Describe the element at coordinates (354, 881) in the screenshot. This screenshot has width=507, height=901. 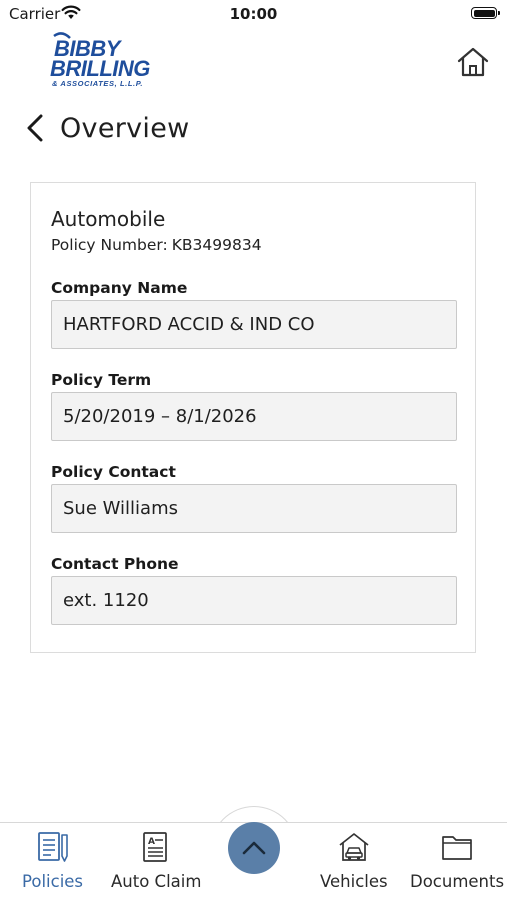
I see `tab-vehicles-label: Vehicles` at that location.